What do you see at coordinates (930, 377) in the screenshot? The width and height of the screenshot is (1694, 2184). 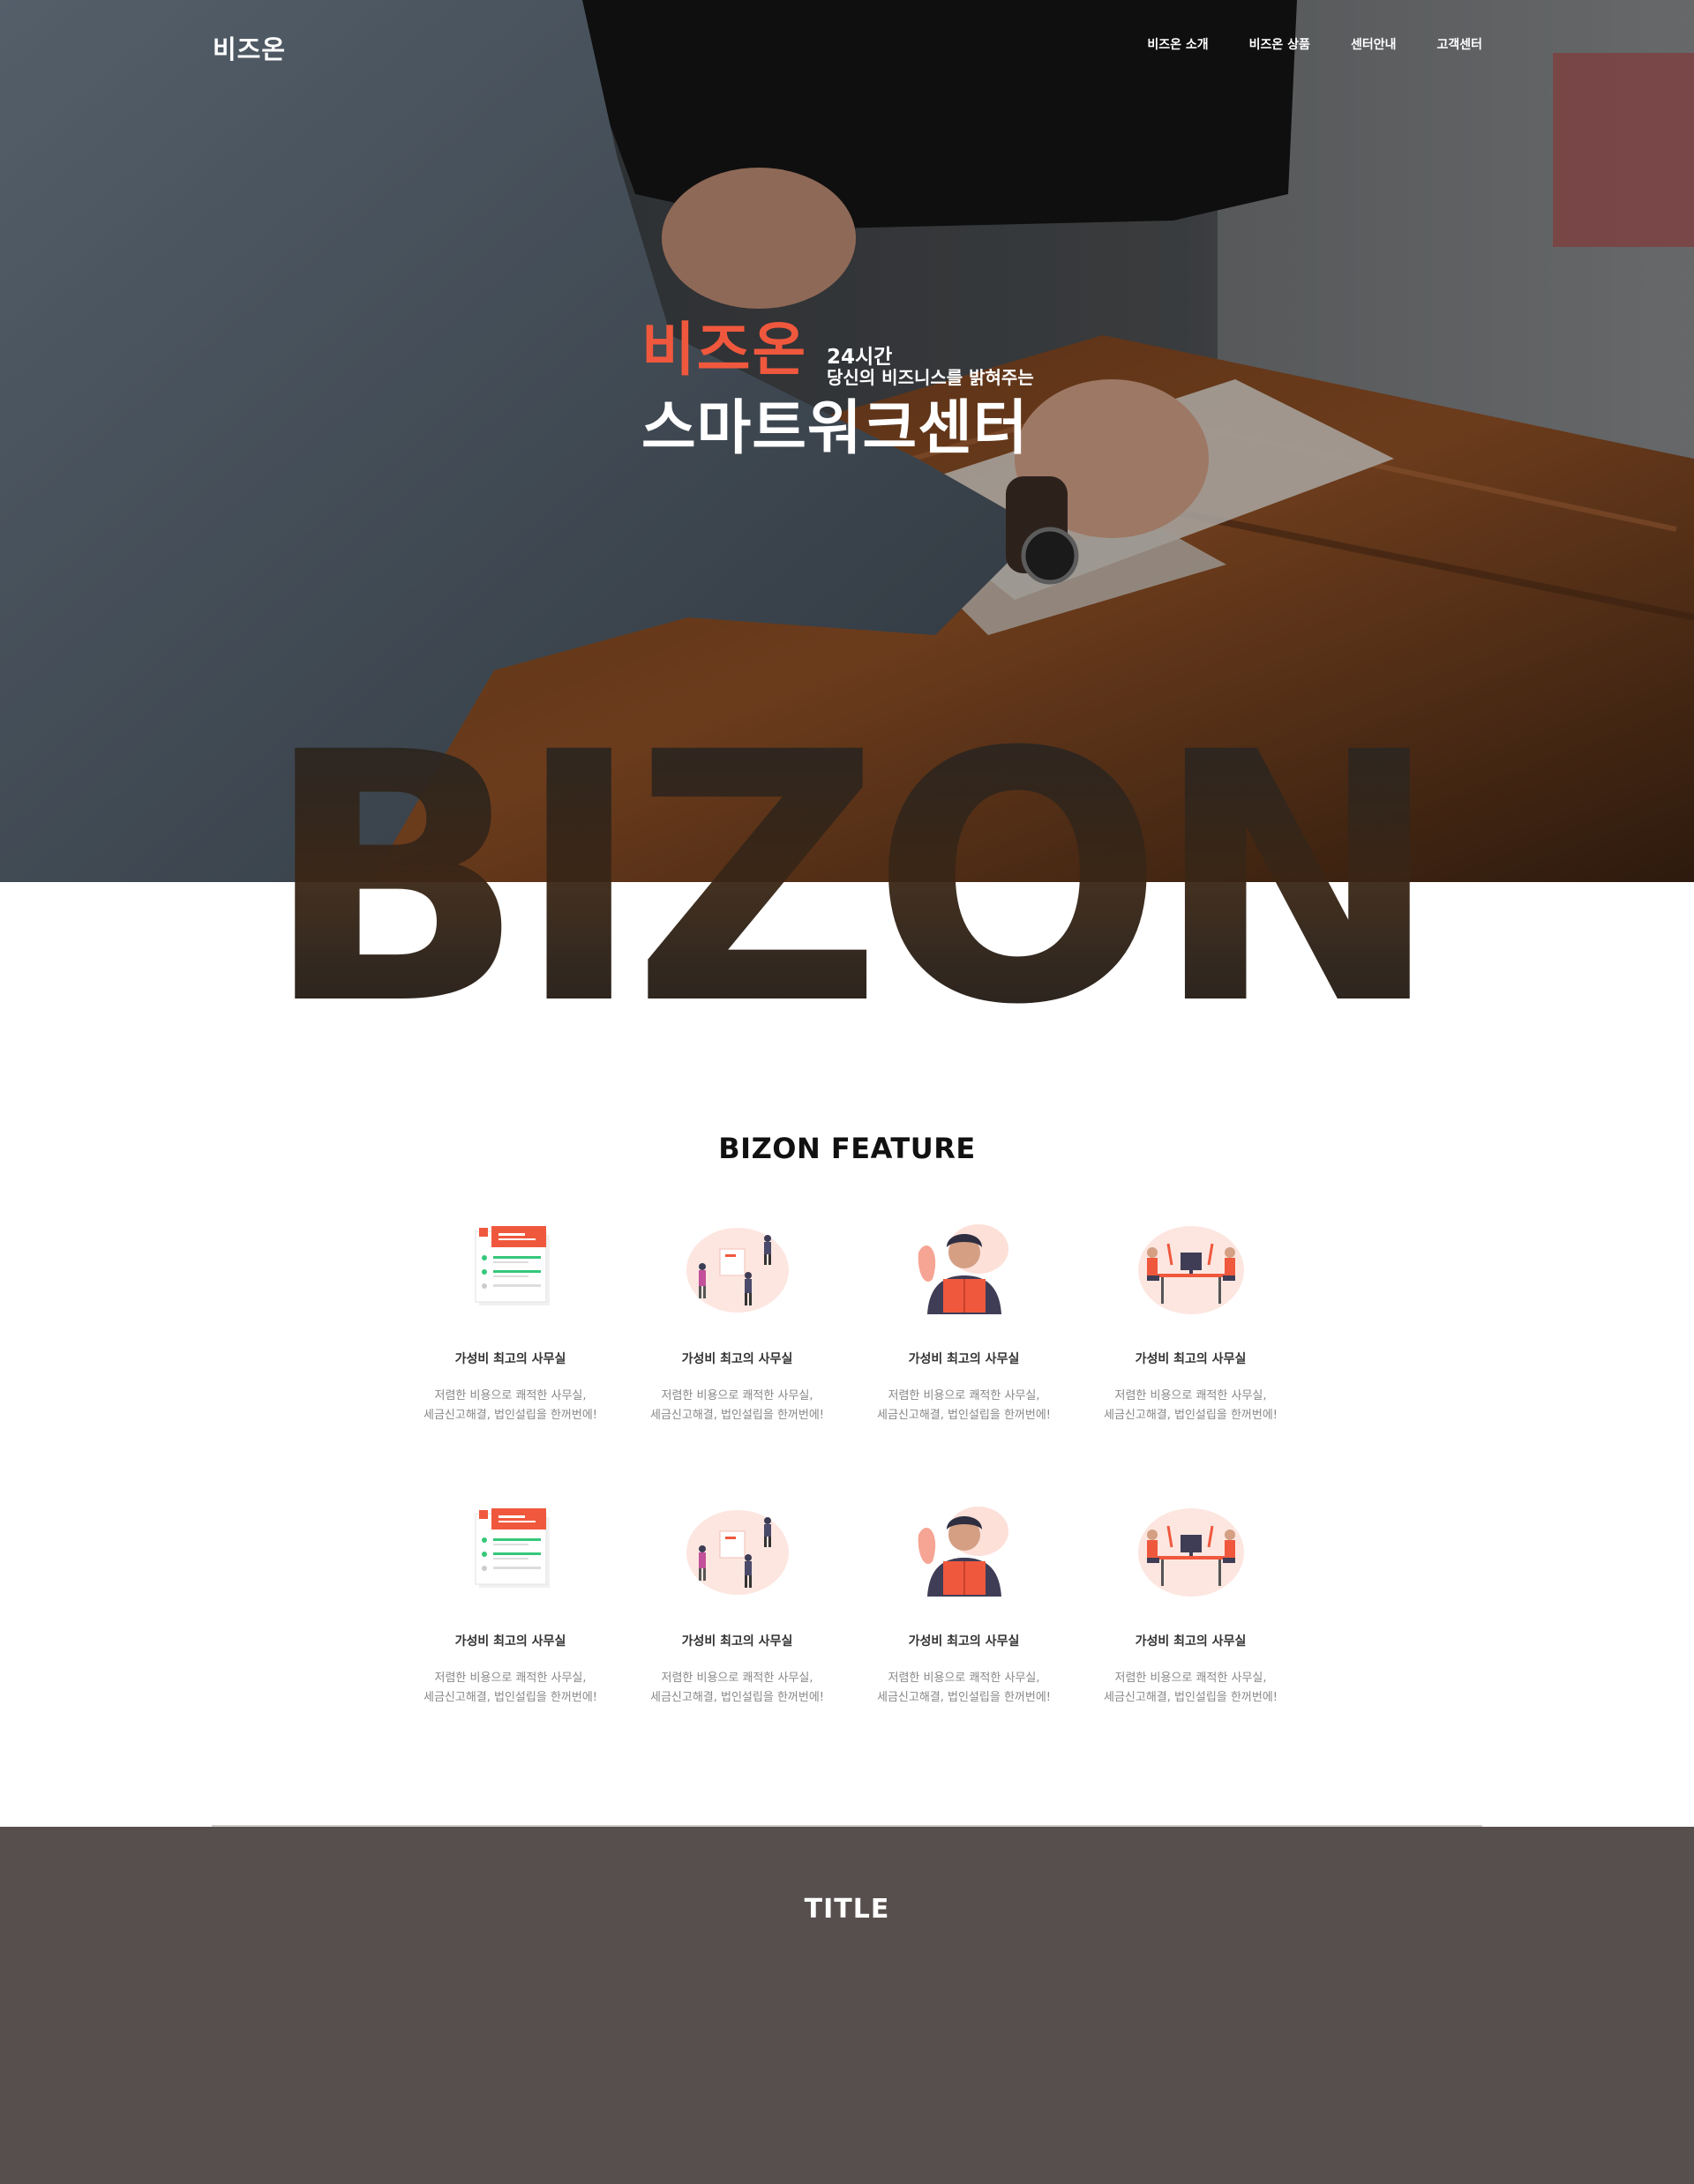 I see `hero-tagline-business: 당신의 비즈니스를 밝혀주는` at bounding box center [930, 377].